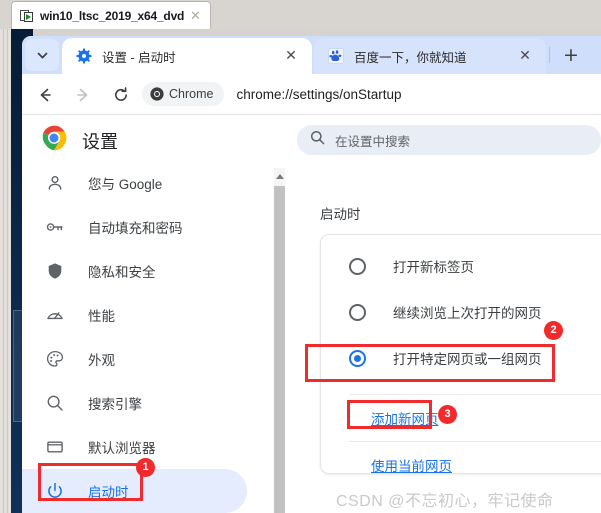 Image resolution: width=601 pixels, height=513 pixels. What do you see at coordinates (449, 140) in the screenshot?
I see `settings-search-input: 在设置中搜索` at bounding box center [449, 140].